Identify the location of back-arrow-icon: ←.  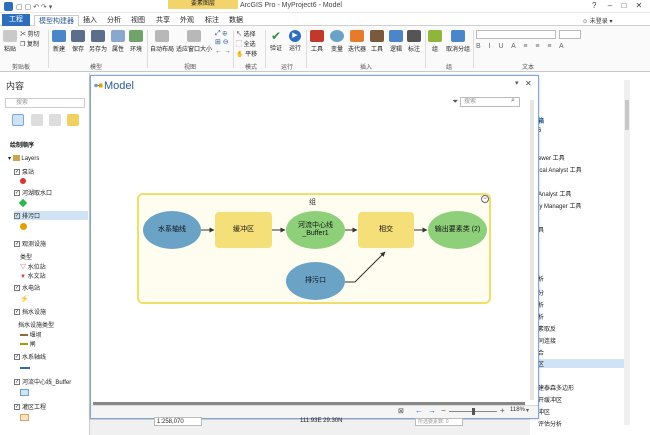
(419, 410).